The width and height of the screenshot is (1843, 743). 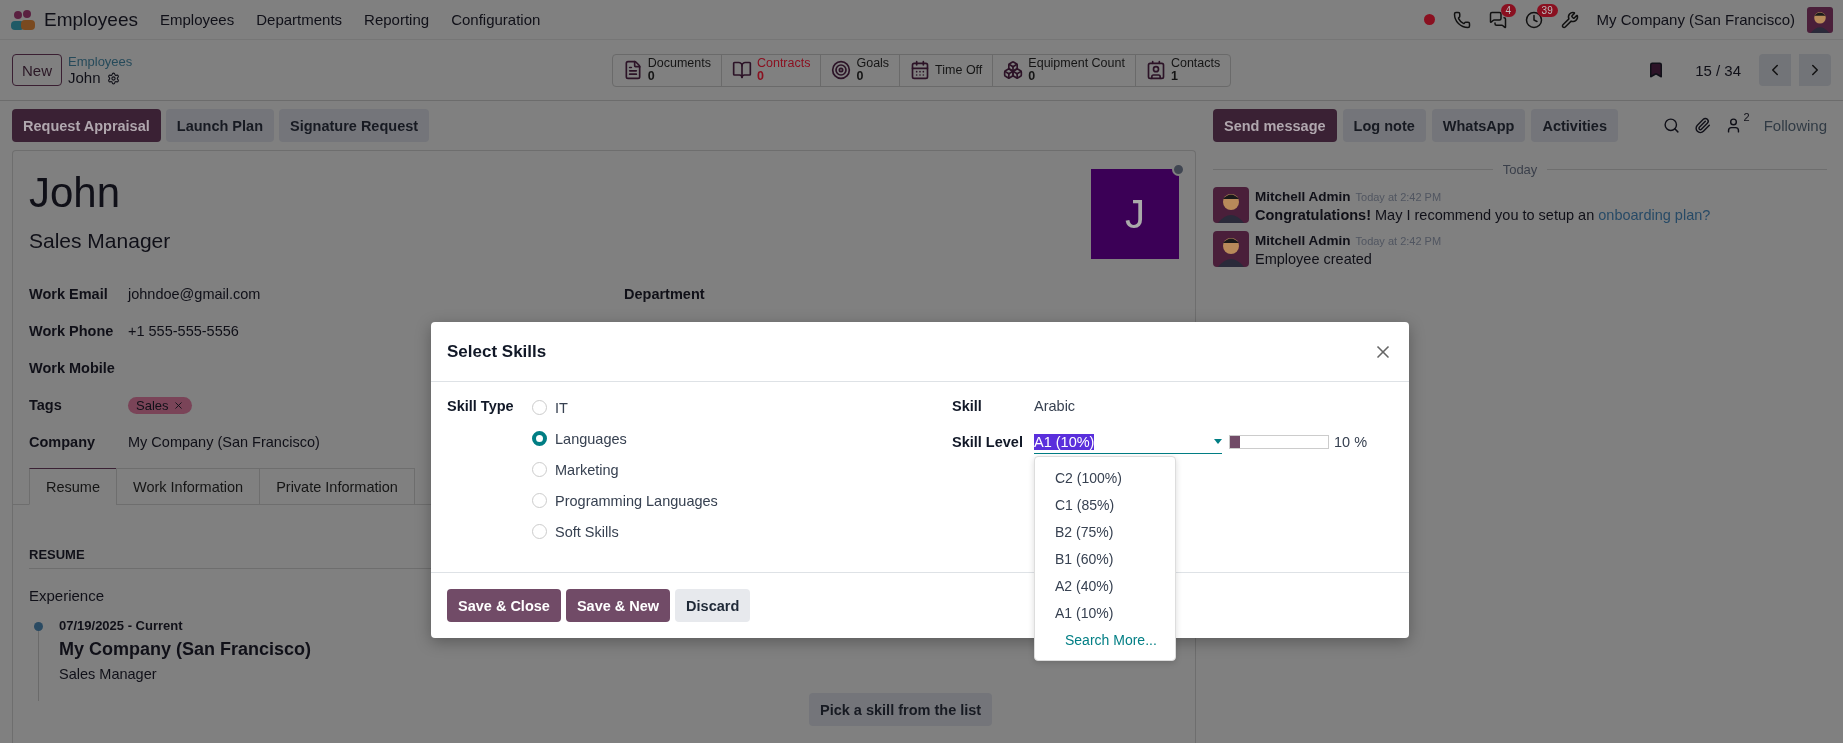 I want to click on onboarding-link: onboarding plan?, so click(x=1654, y=215).